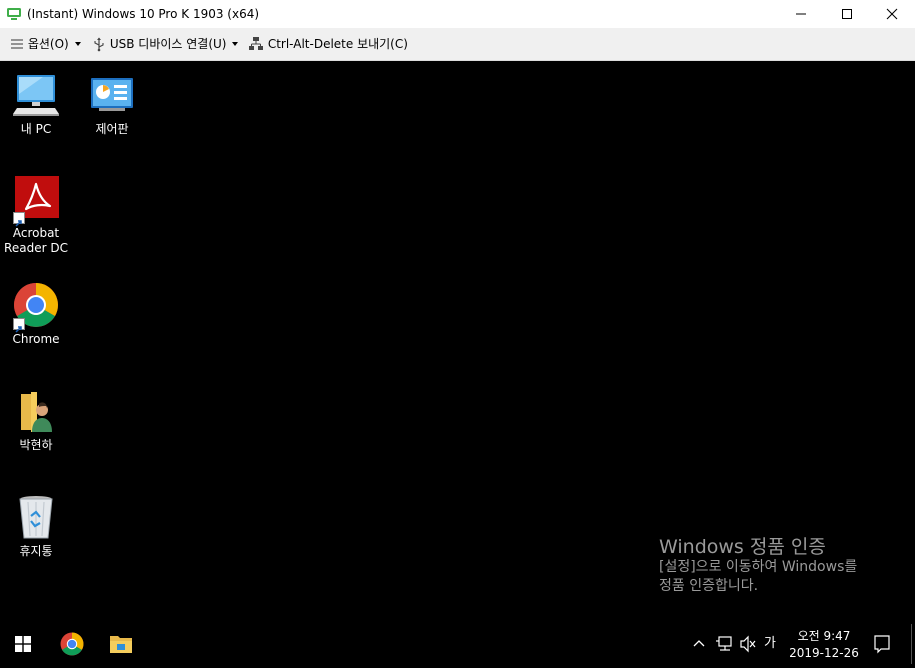  I want to click on volume-muted-icon, so click(748, 644).